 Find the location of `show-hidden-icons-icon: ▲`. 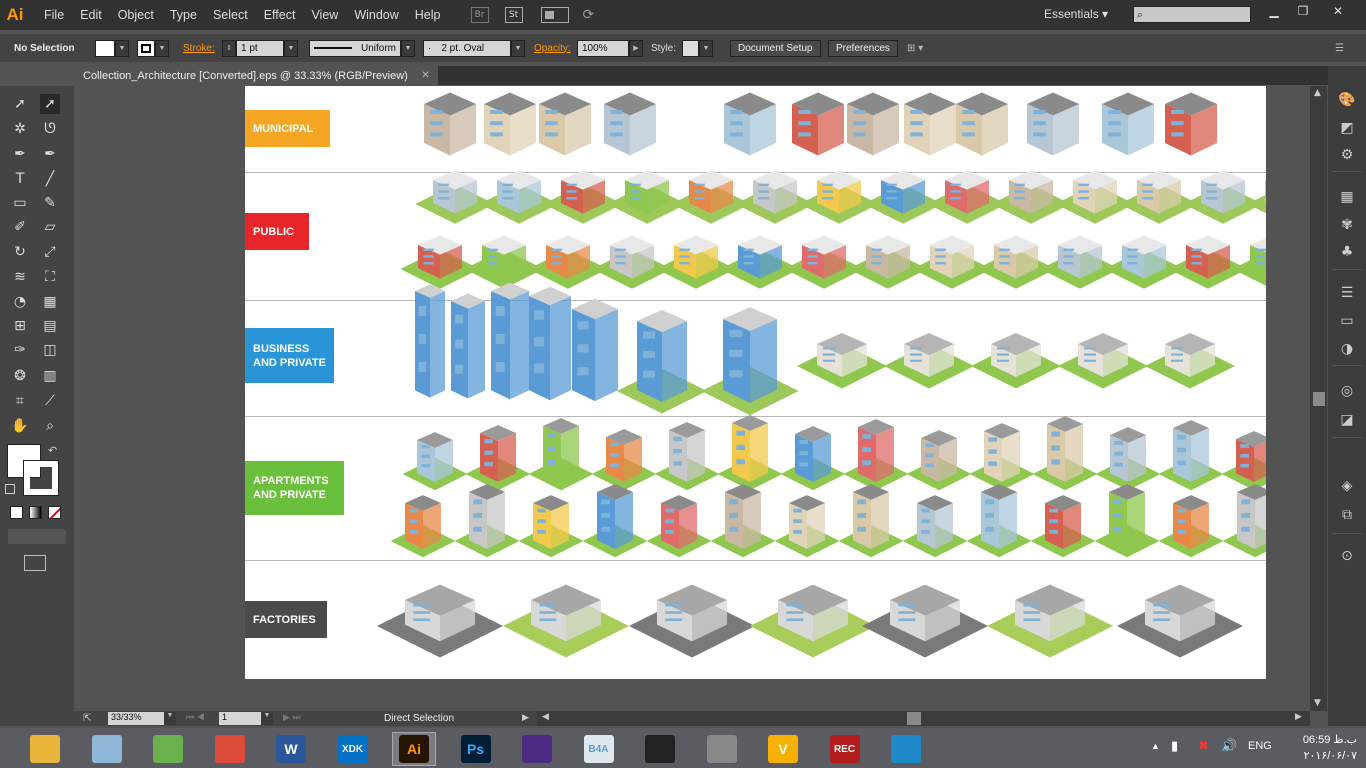

show-hidden-icons-icon: ▲ is located at coordinates (1155, 746).